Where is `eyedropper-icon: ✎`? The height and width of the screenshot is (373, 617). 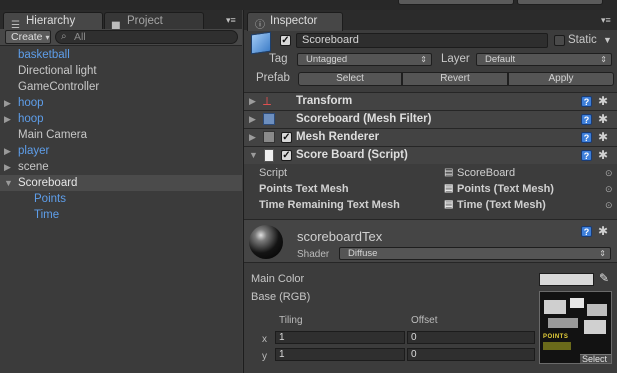 eyedropper-icon: ✎ is located at coordinates (604, 278).